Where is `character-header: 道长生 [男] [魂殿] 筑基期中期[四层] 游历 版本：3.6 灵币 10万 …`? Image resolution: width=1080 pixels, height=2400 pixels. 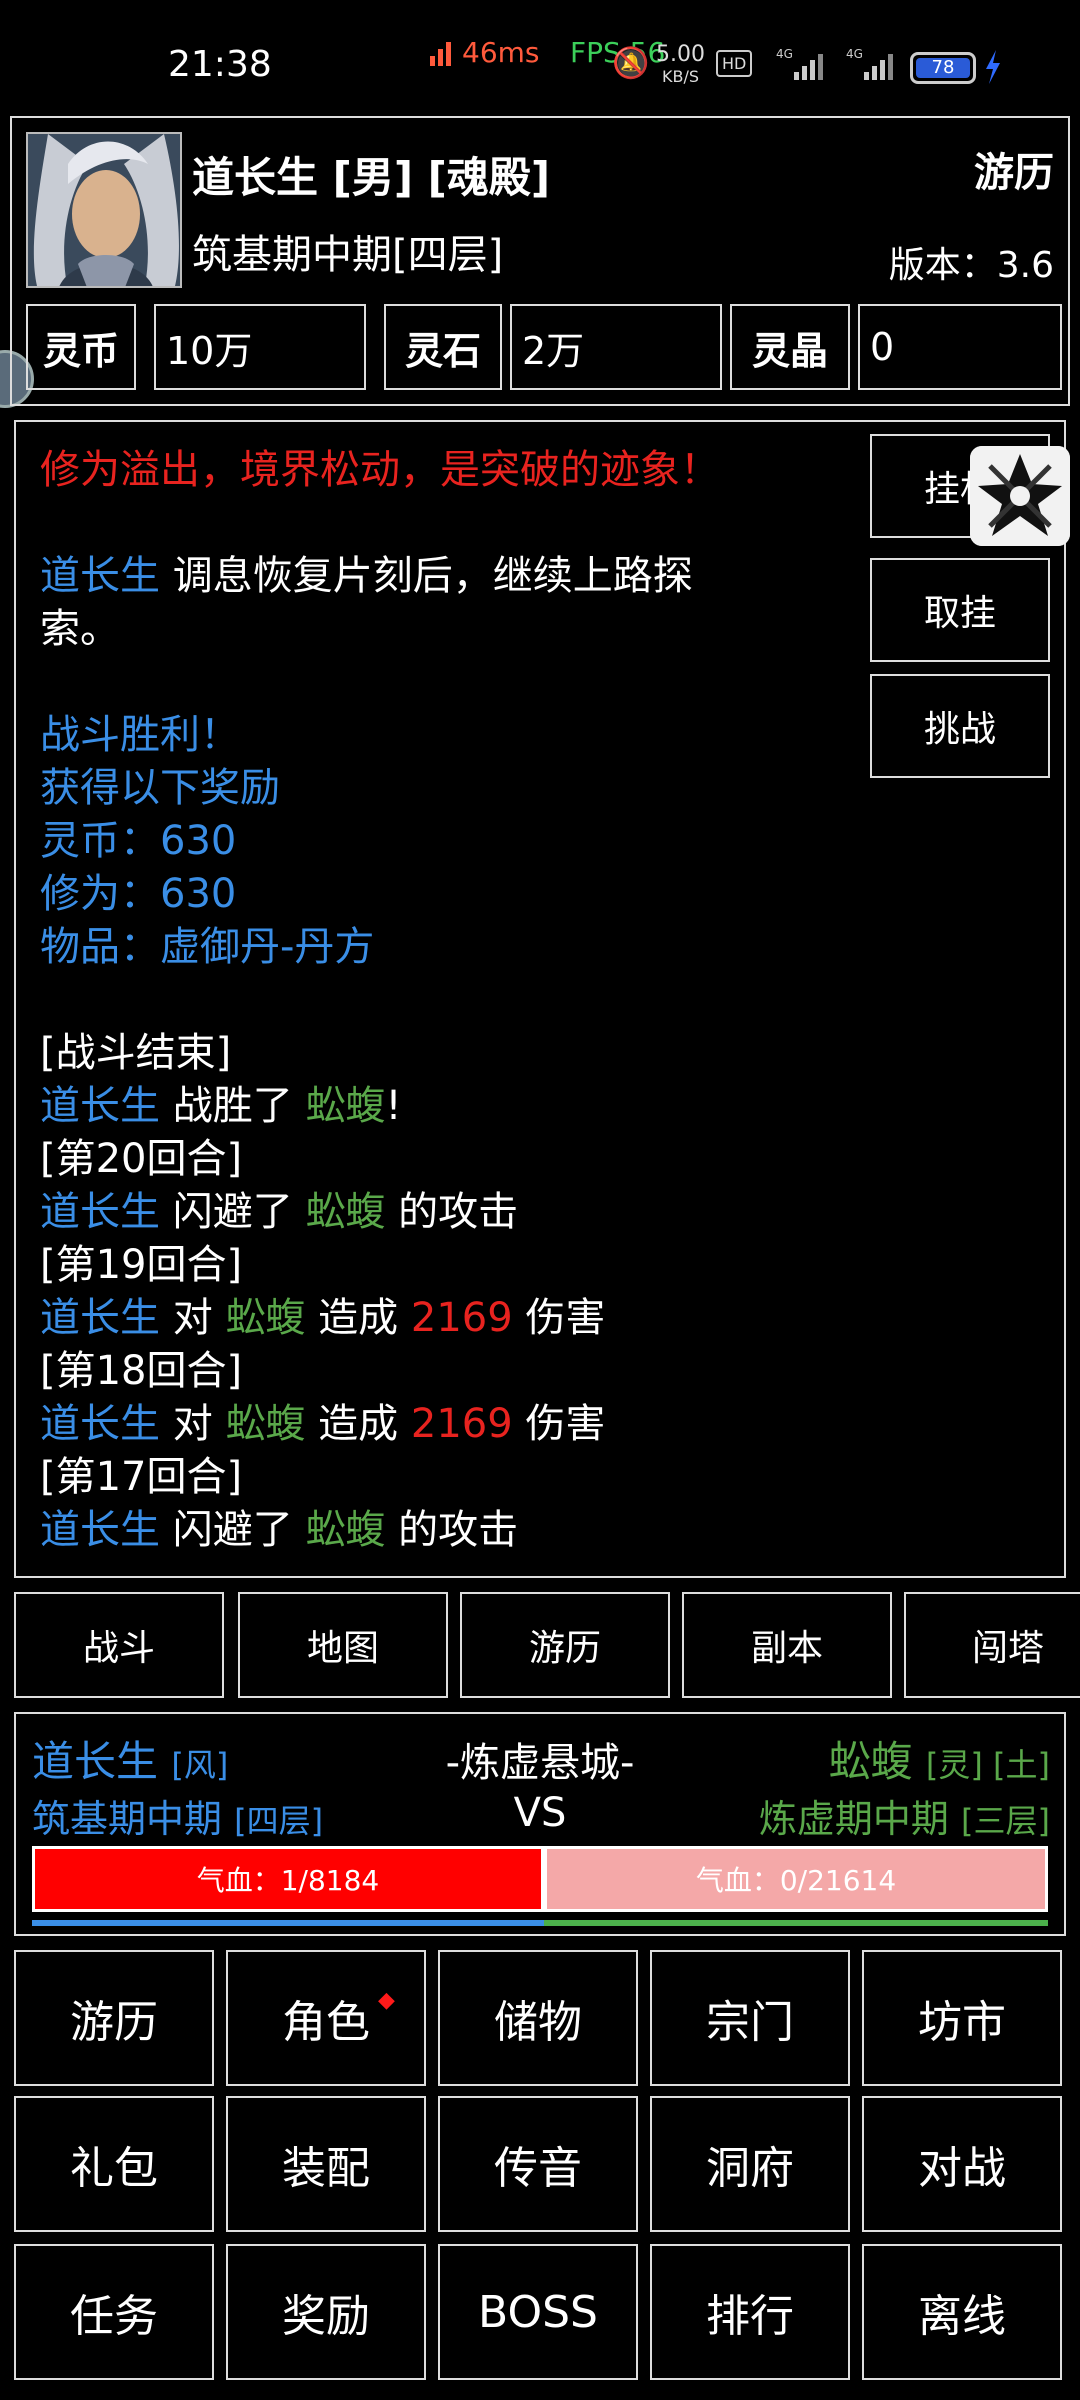 character-header: 道长生 [男] [魂殿] 筑基期中期[四层] 游历 版本：3.6 灵币 10万 … is located at coordinates (540, 261).